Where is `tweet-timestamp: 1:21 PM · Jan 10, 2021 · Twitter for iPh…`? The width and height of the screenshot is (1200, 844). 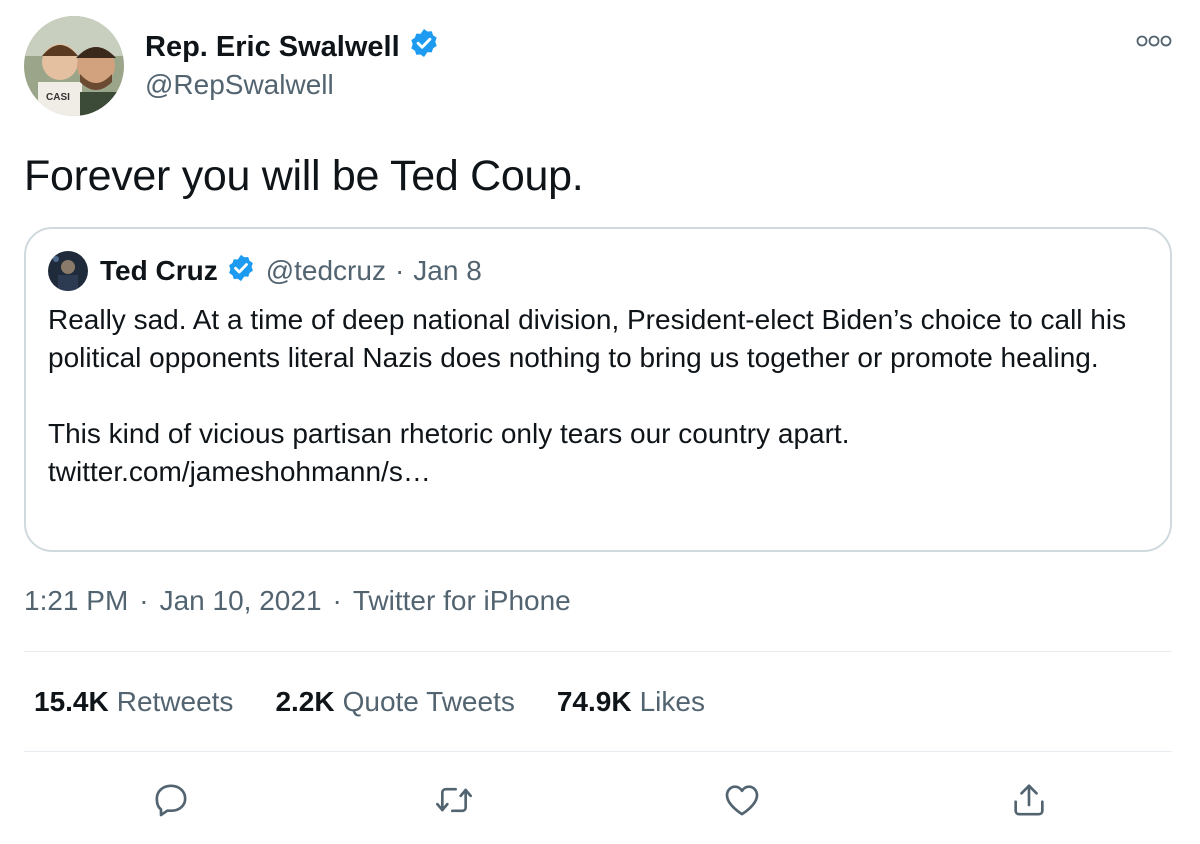
tweet-timestamp: 1:21 PM · Jan 10, 2021 · Twitter for iPh… is located at coordinates (297, 601).